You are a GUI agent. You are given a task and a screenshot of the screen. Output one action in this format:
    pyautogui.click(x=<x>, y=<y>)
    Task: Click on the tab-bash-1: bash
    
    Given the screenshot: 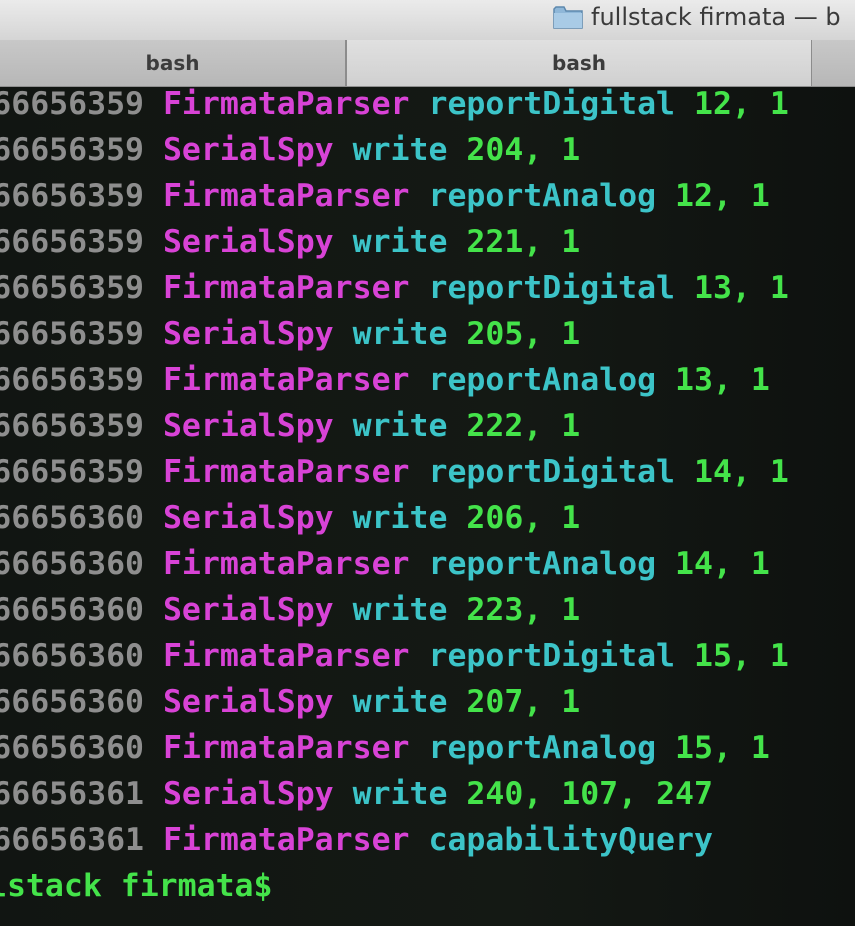 What is the action you would take?
    pyautogui.click(x=173, y=63)
    